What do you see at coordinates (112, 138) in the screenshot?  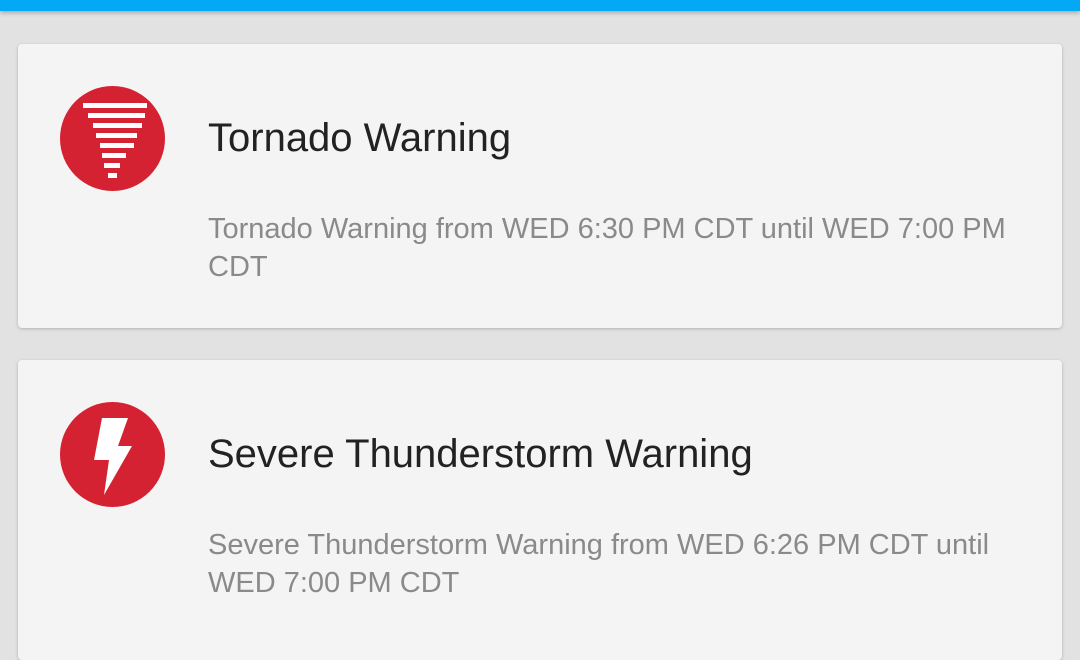 I see `tornado-icon` at bounding box center [112, 138].